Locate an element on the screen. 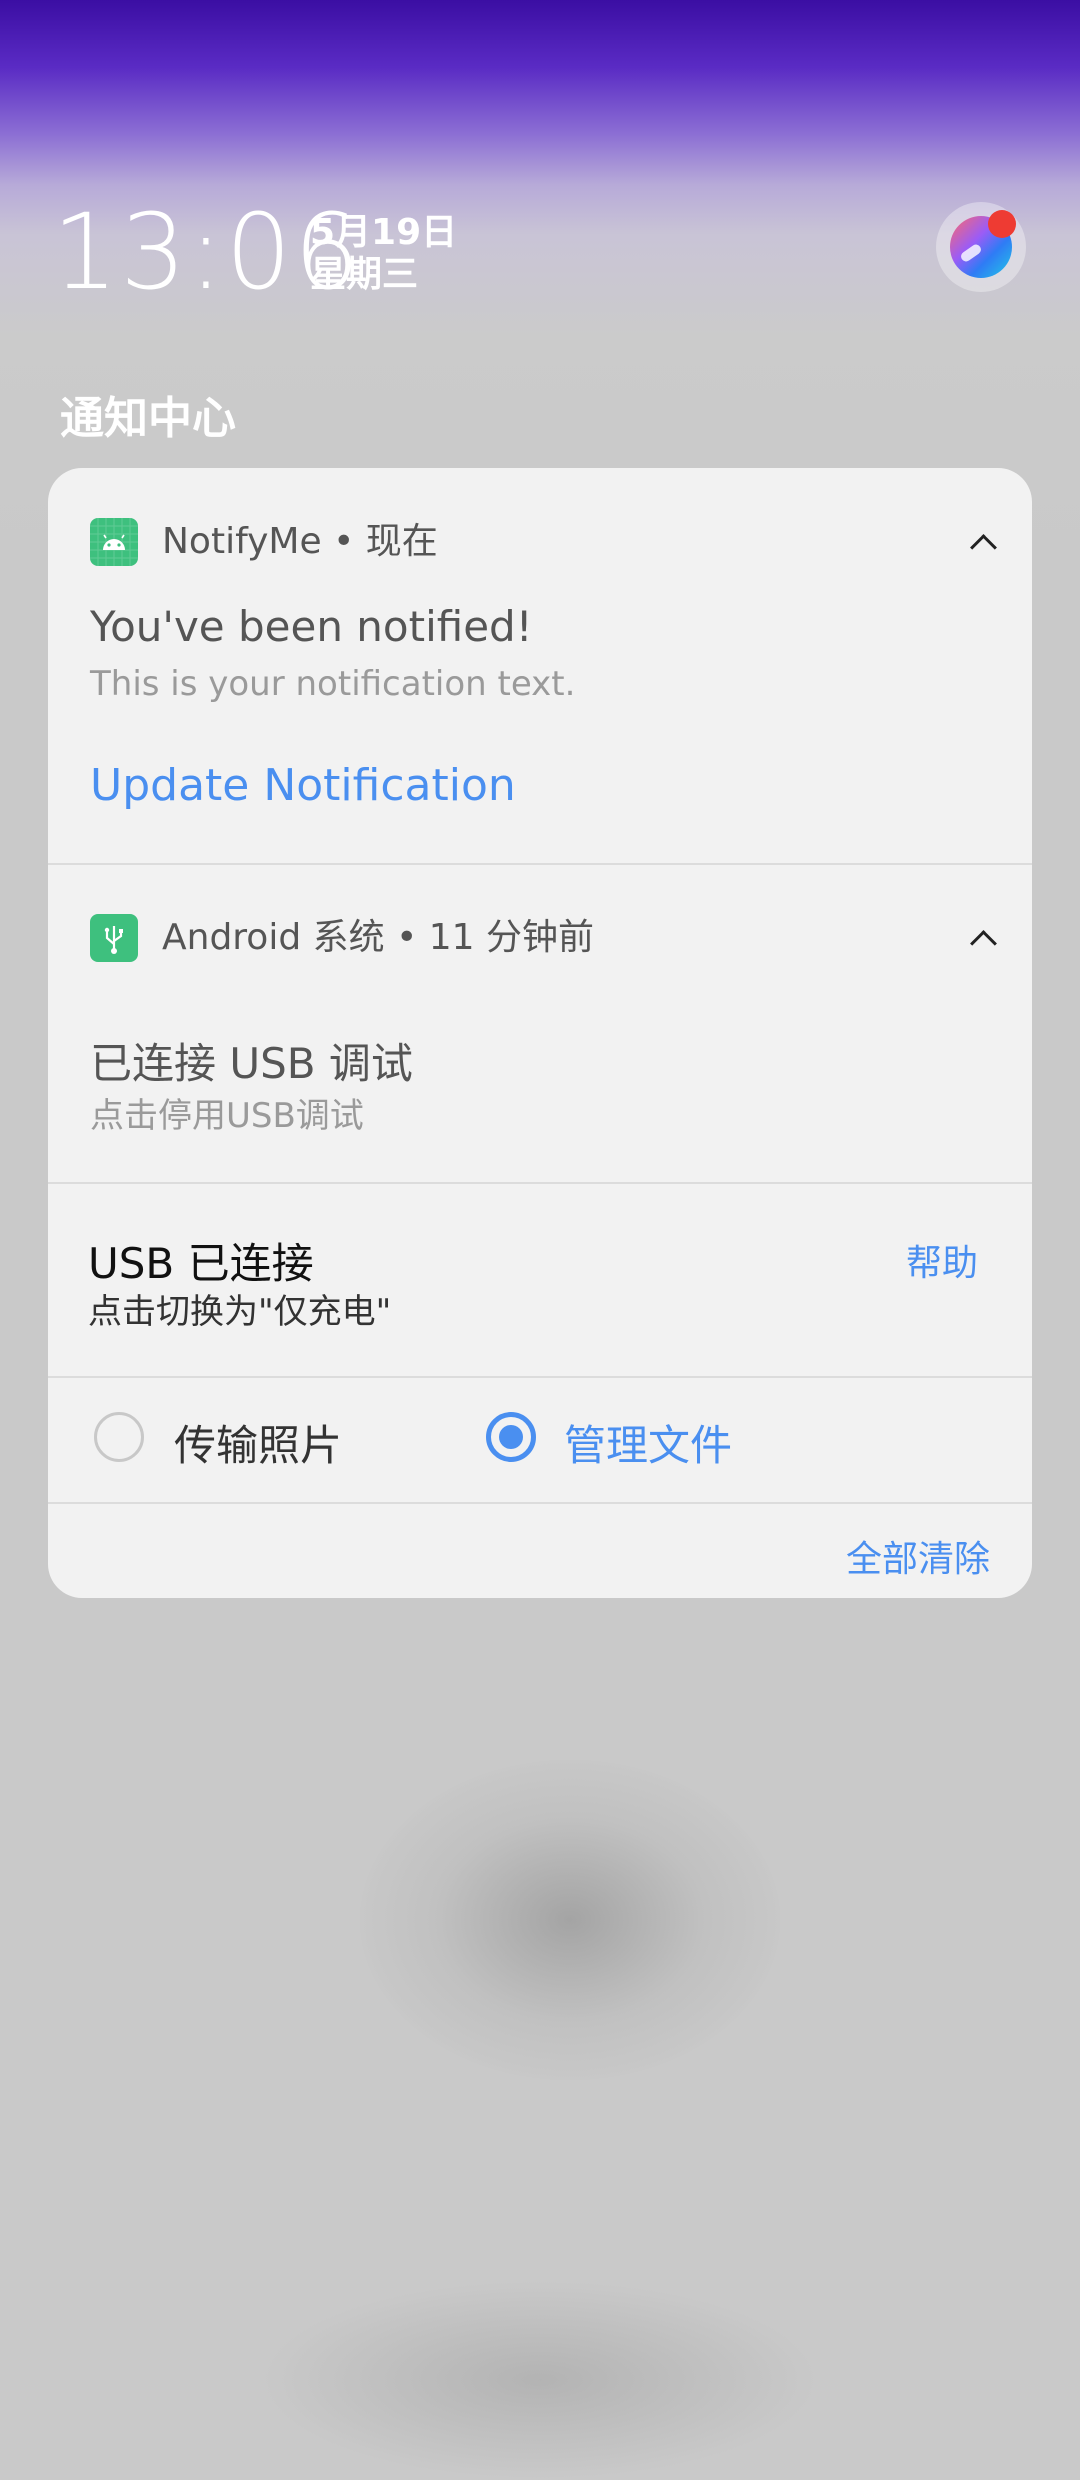  notification-badge is located at coordinates (1002, 224).